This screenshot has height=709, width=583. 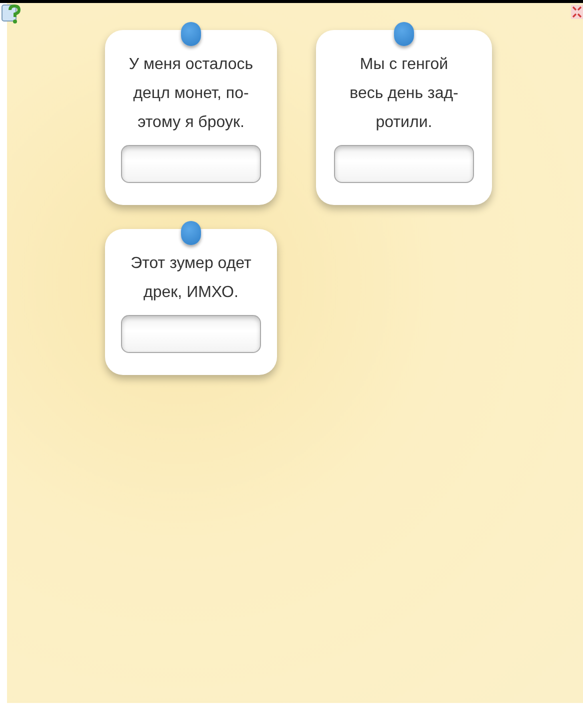 I want to click on sentence-text: У меня осталось децл монет, по- этому я броук., so click(x=191, y=94).